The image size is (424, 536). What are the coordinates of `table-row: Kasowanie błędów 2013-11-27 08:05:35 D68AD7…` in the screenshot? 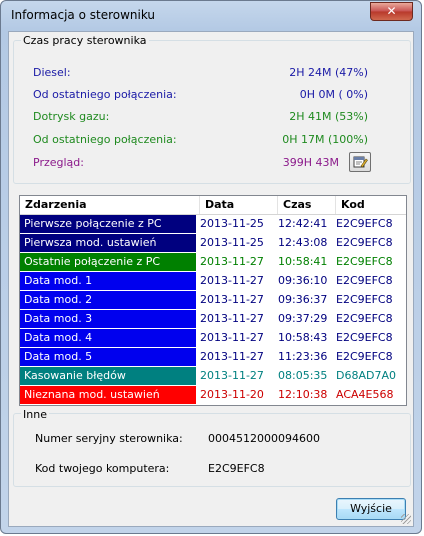 It's located at (213, 376).